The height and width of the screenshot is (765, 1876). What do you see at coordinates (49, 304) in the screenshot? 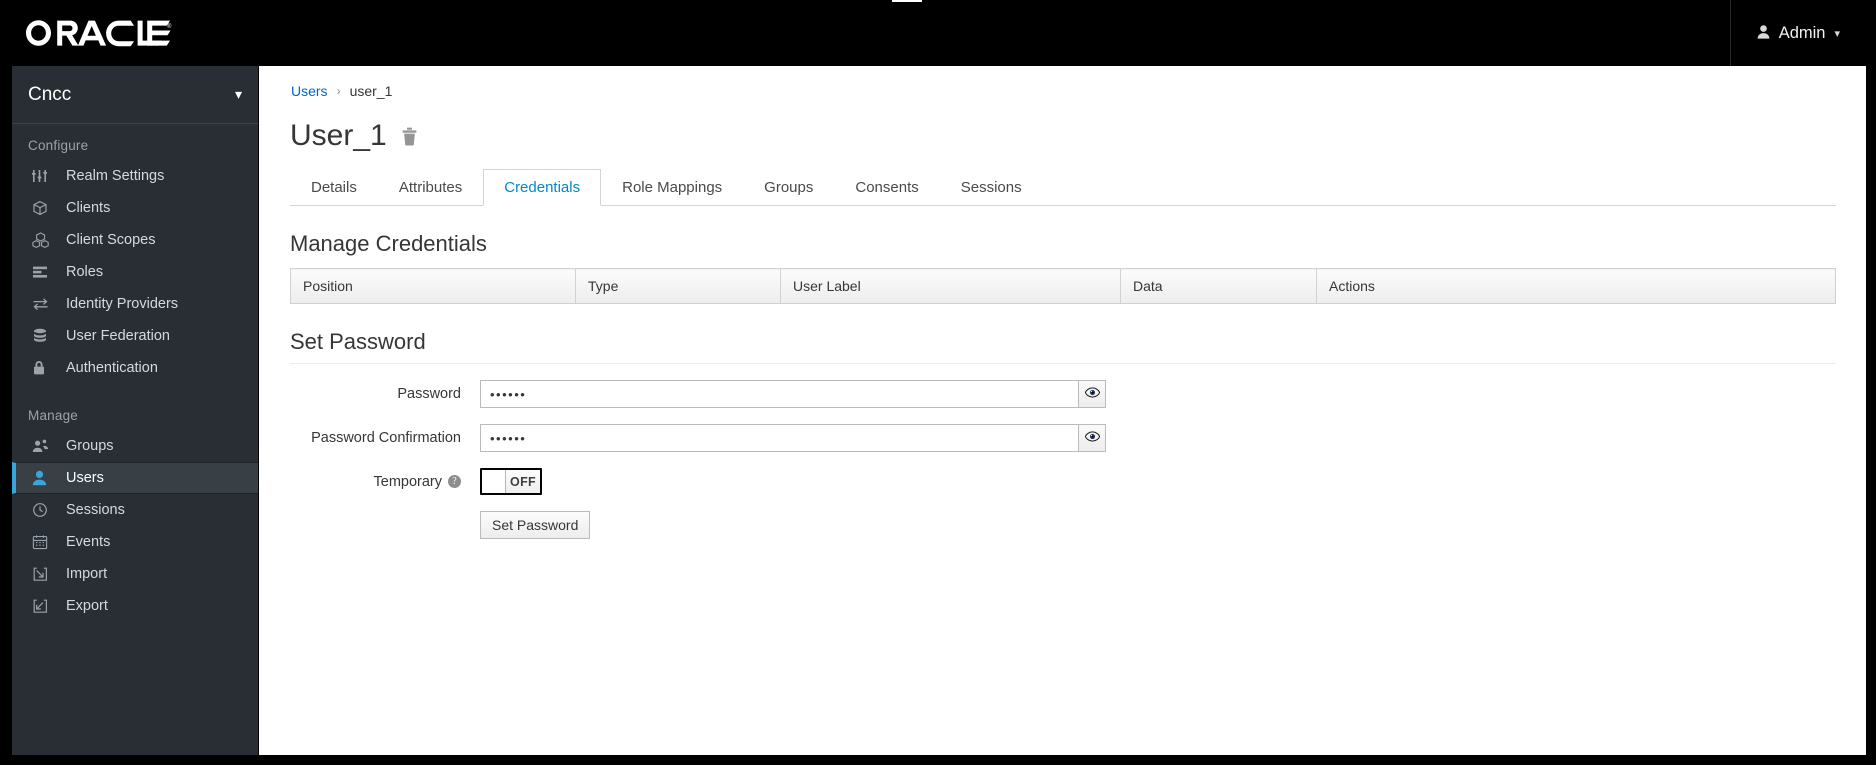
I see `exchange-arrows-icon` at bounding box center [49, 304].